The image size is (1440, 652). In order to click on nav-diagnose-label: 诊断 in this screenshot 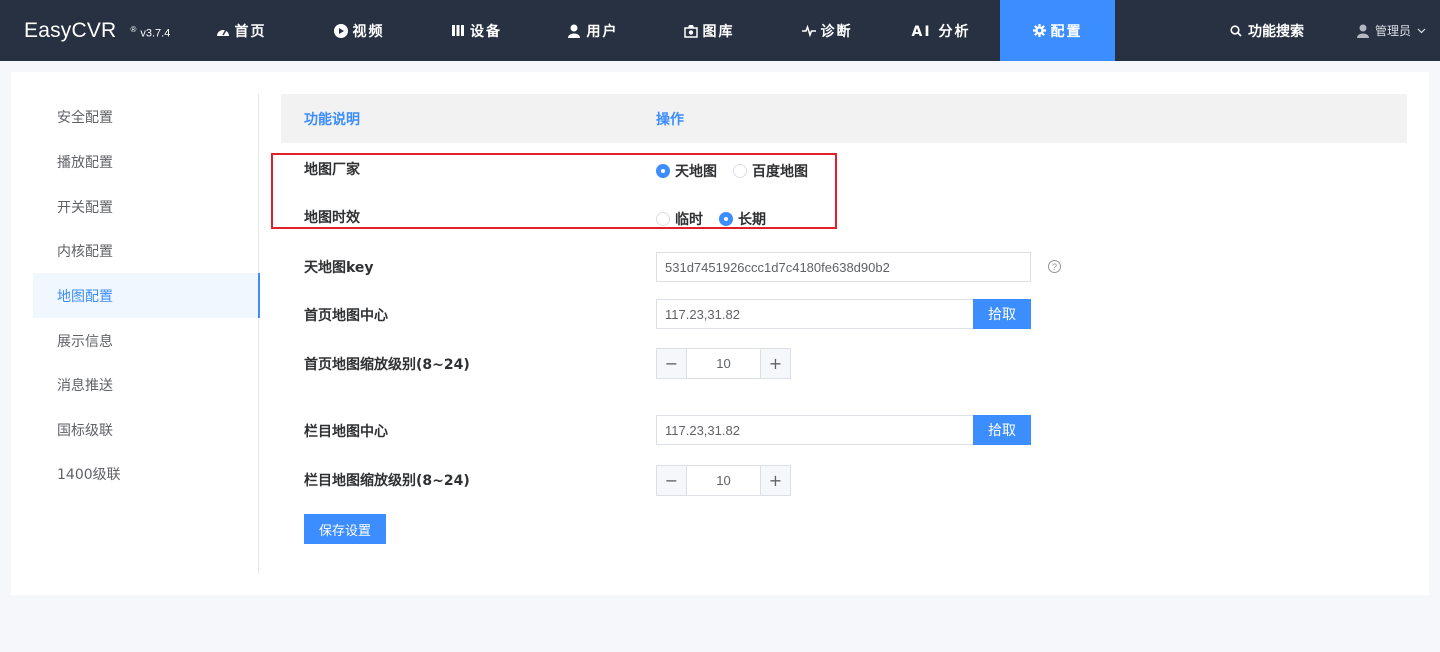, I will do `click(836, 31)`.